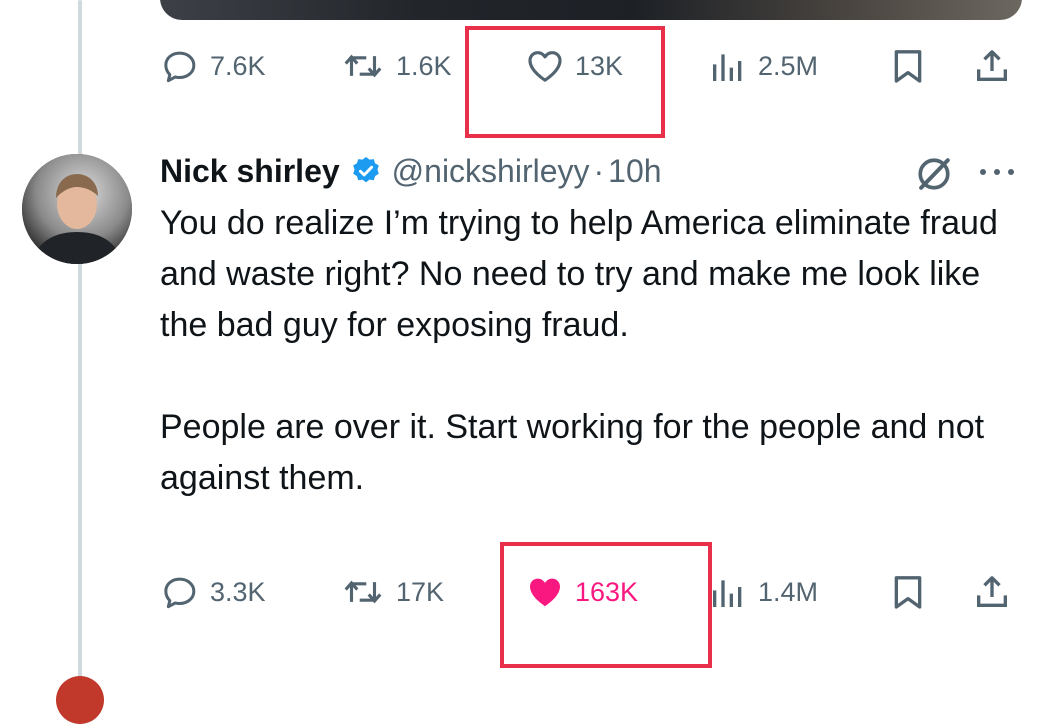 The height and width of the screenshot is (724, 1047). What do you see at coordinates (80, 341) in the screenshot?
I see `thread-connector-line` at bounding box center [80, 341].